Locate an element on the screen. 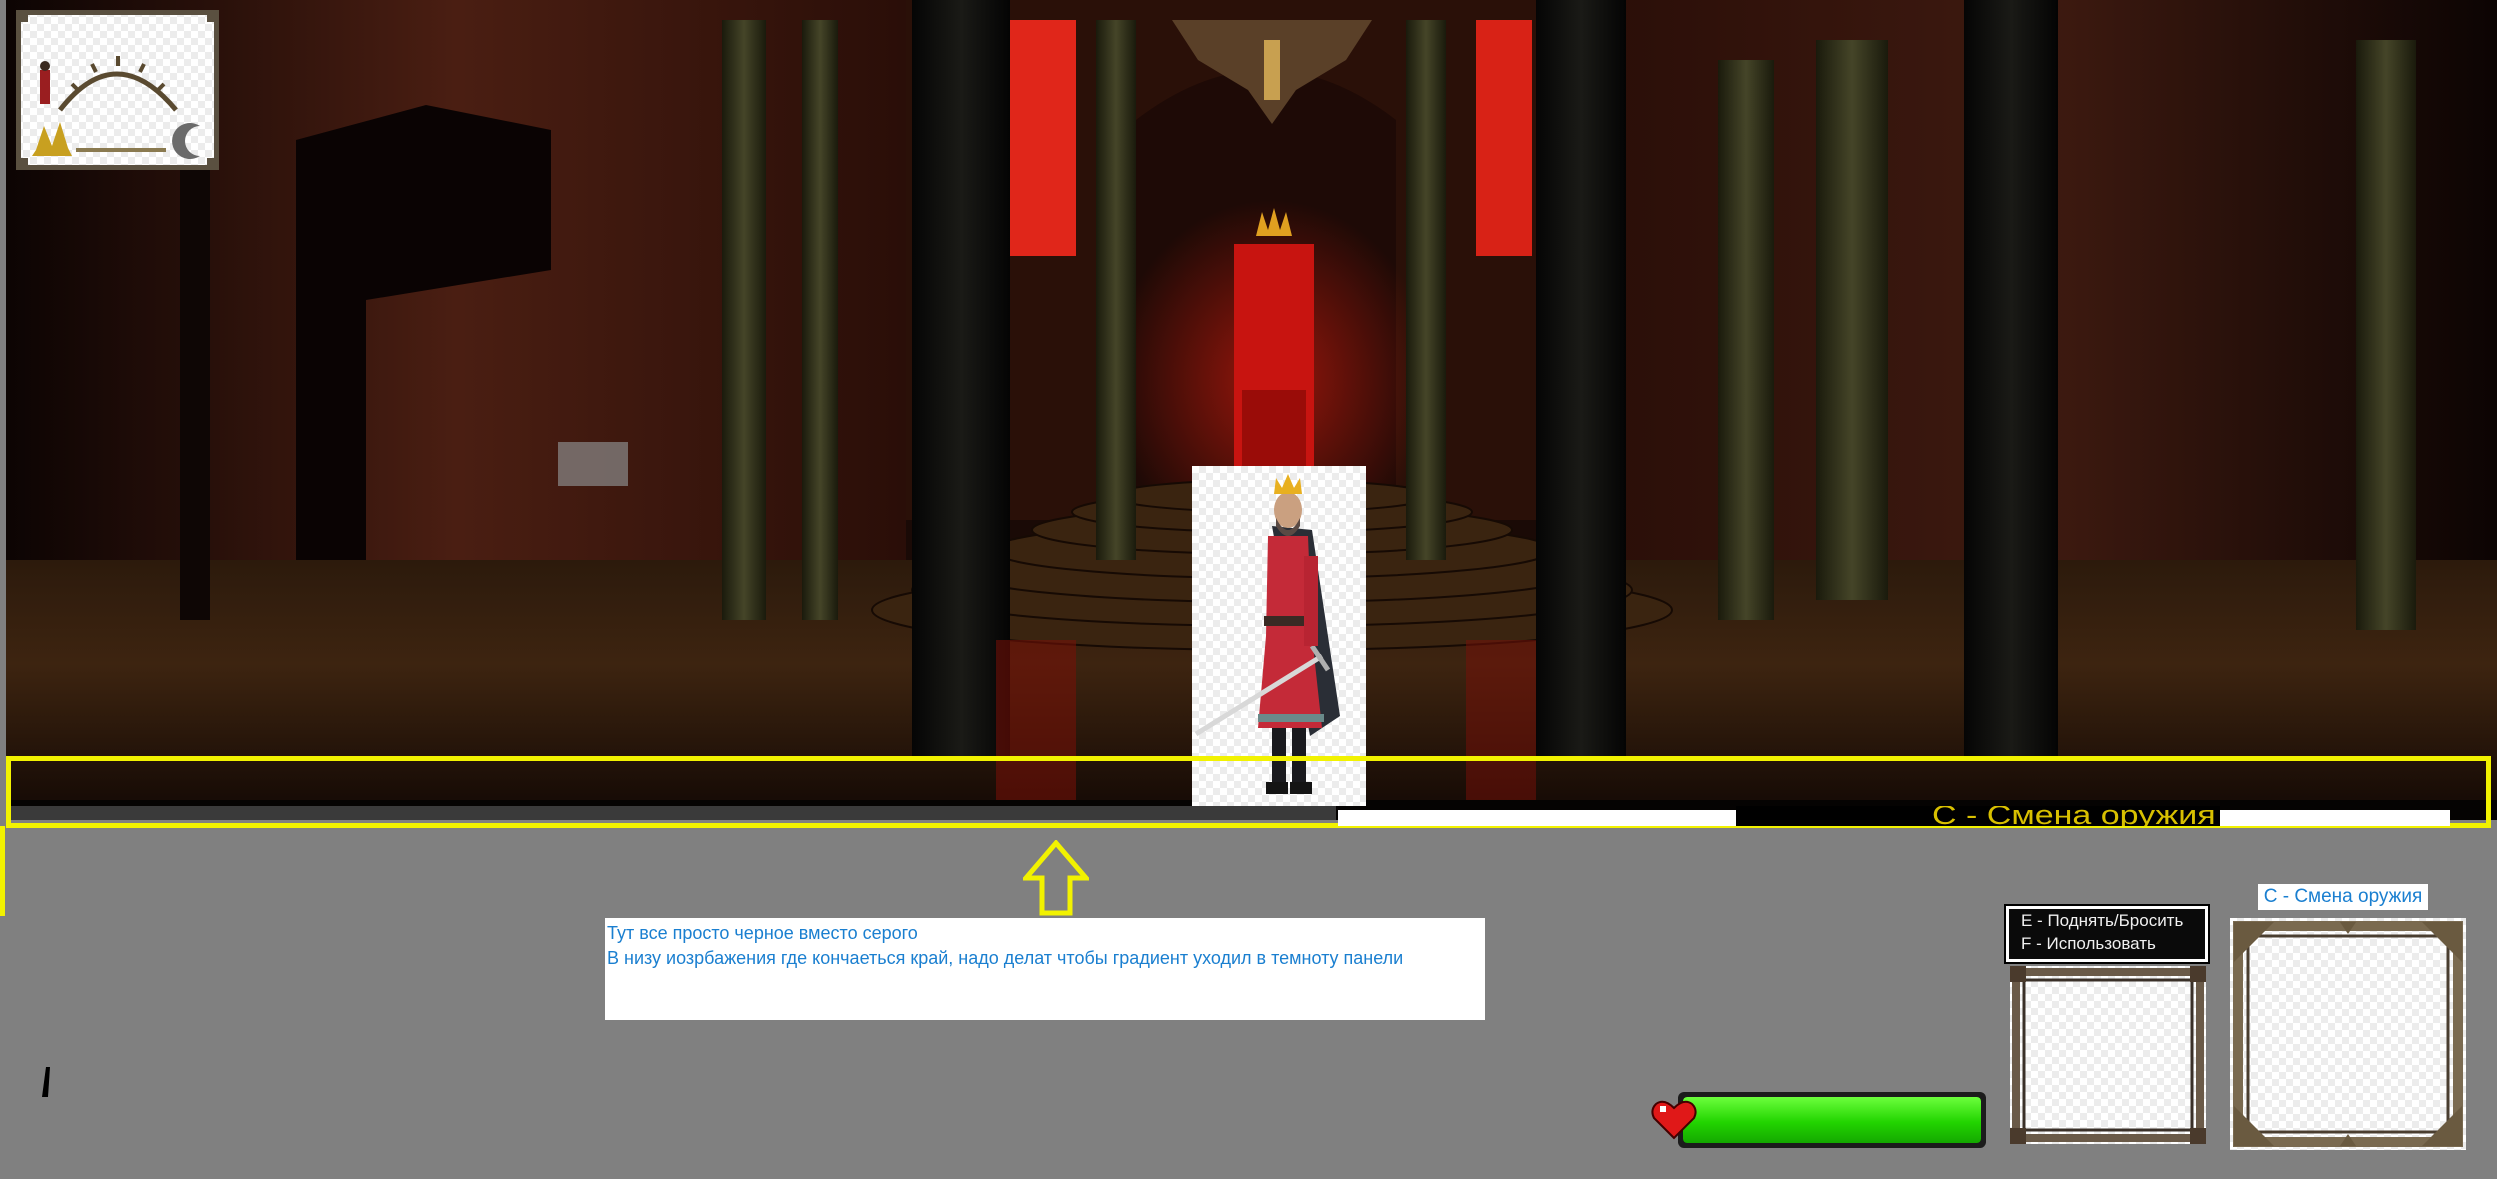 Image resolution: width=2497 pixels, height=1179 pixels. figure-marker is located at coordinates (45, 87).